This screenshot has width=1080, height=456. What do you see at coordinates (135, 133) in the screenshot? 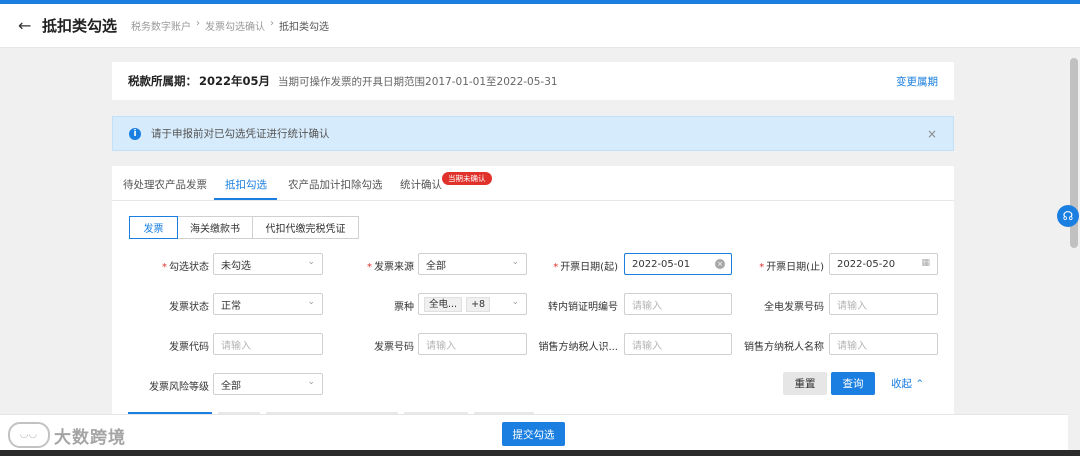
I see `info-icon: i` at bounding box center [135, 133].